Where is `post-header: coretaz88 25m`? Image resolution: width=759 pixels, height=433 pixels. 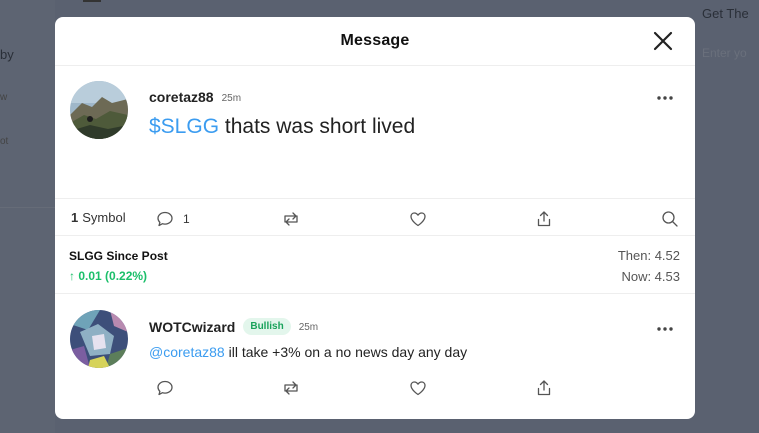 post-header: coretaz88 25m is located at coordinates (195, 97).